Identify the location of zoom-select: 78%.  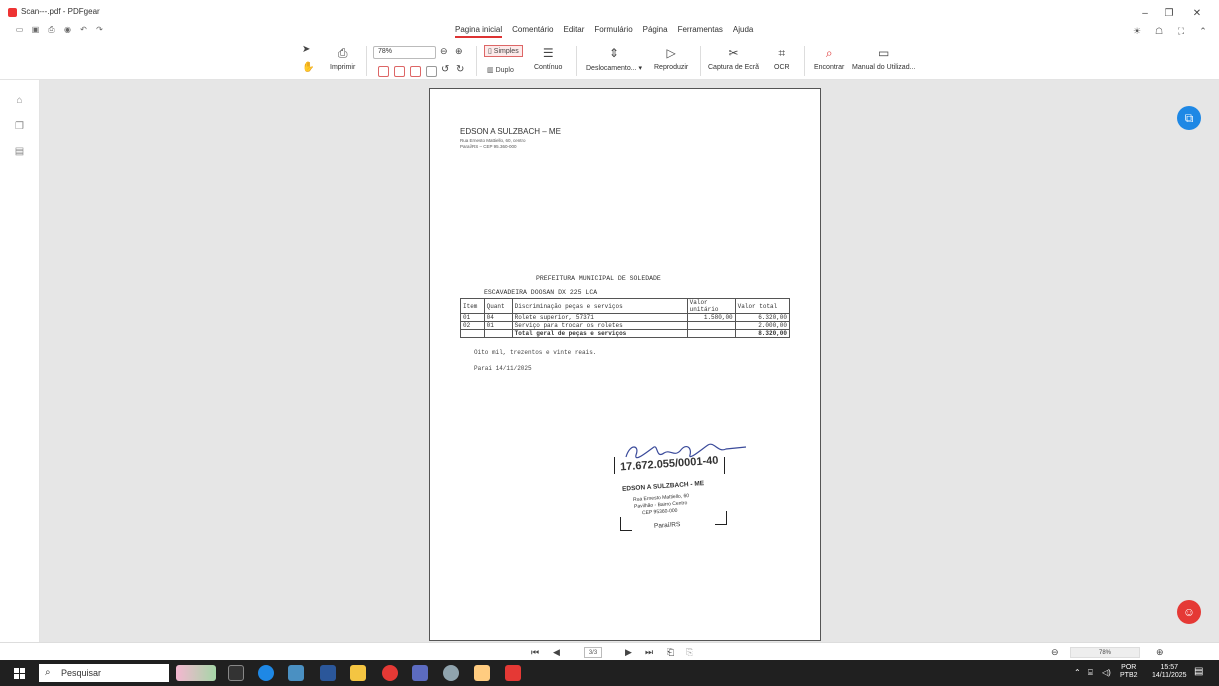
(404, 52).